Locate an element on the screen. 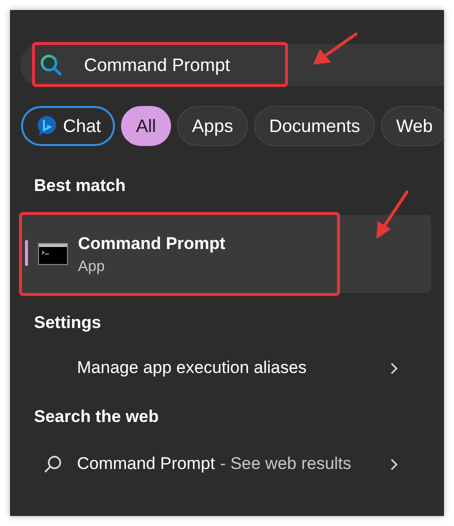  selection-indicator is located at coordinates (26, 253).